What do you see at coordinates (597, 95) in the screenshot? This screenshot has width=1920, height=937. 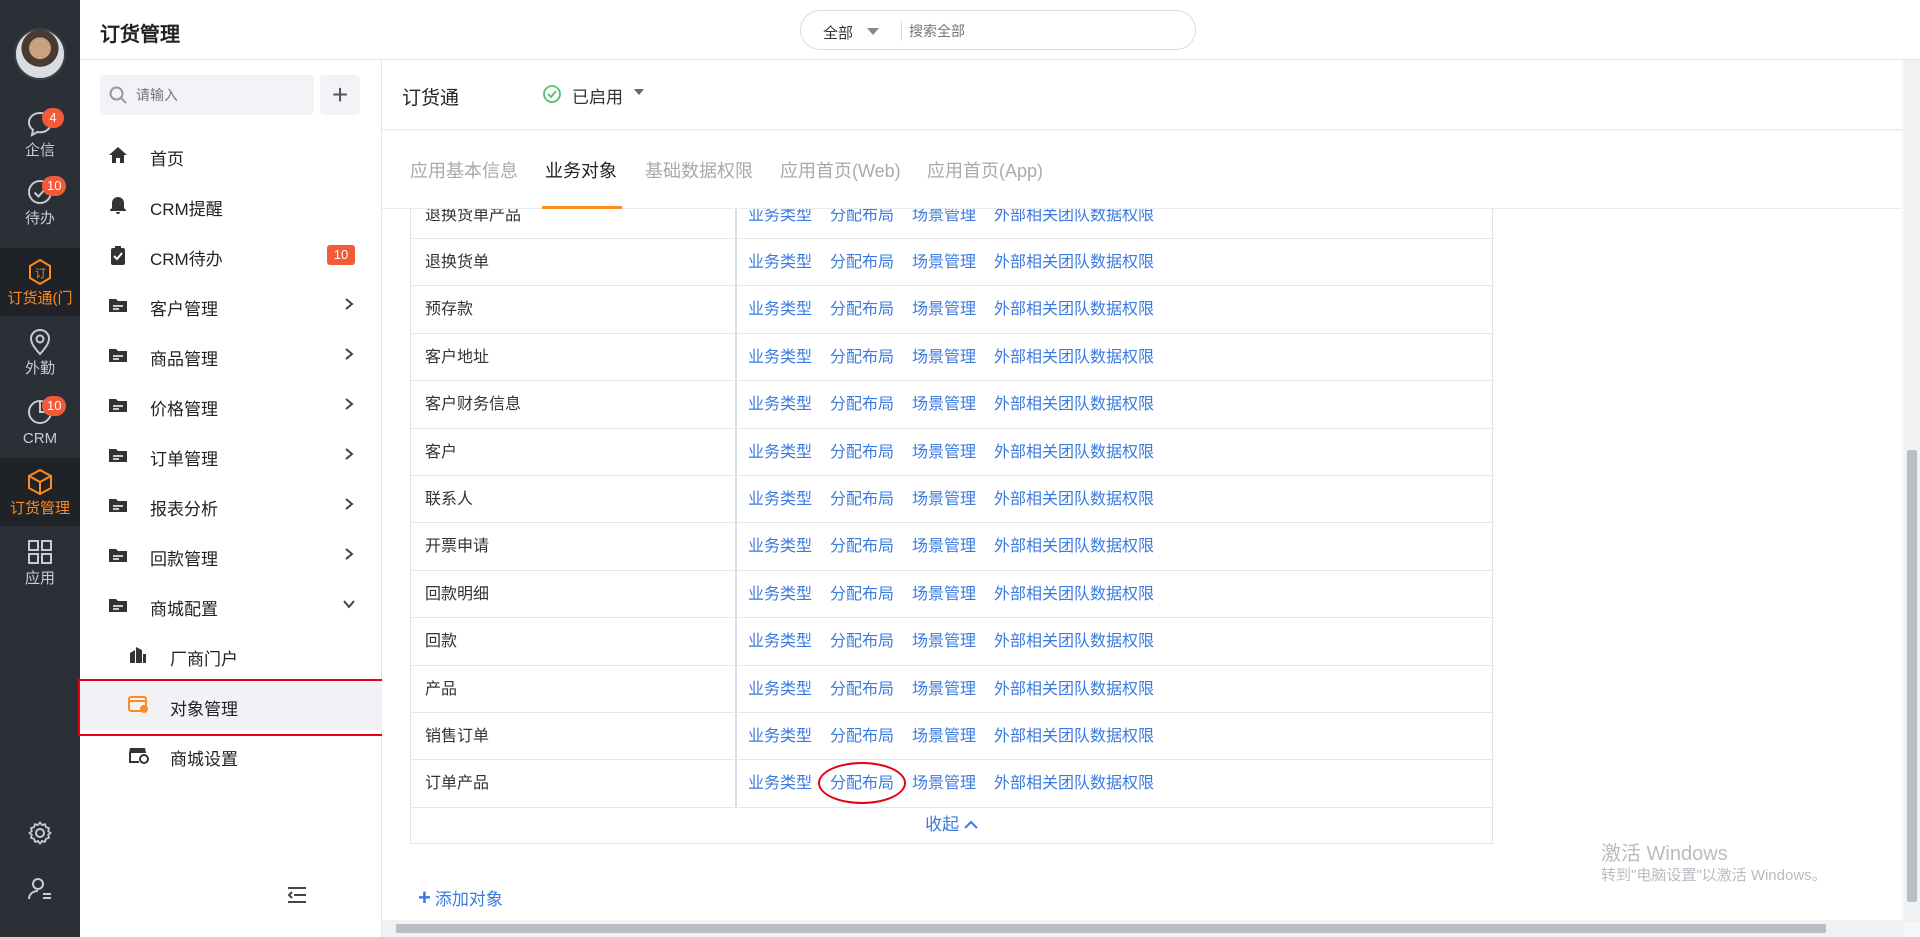 I see `app-status: 已启用` at bounding box center [597, 95].